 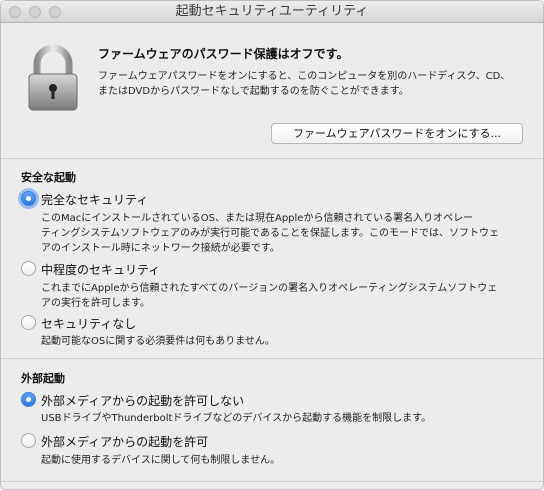 I want to click on title-bar: 起動セキュリティユーティリティ, so click(x=272, y=12).